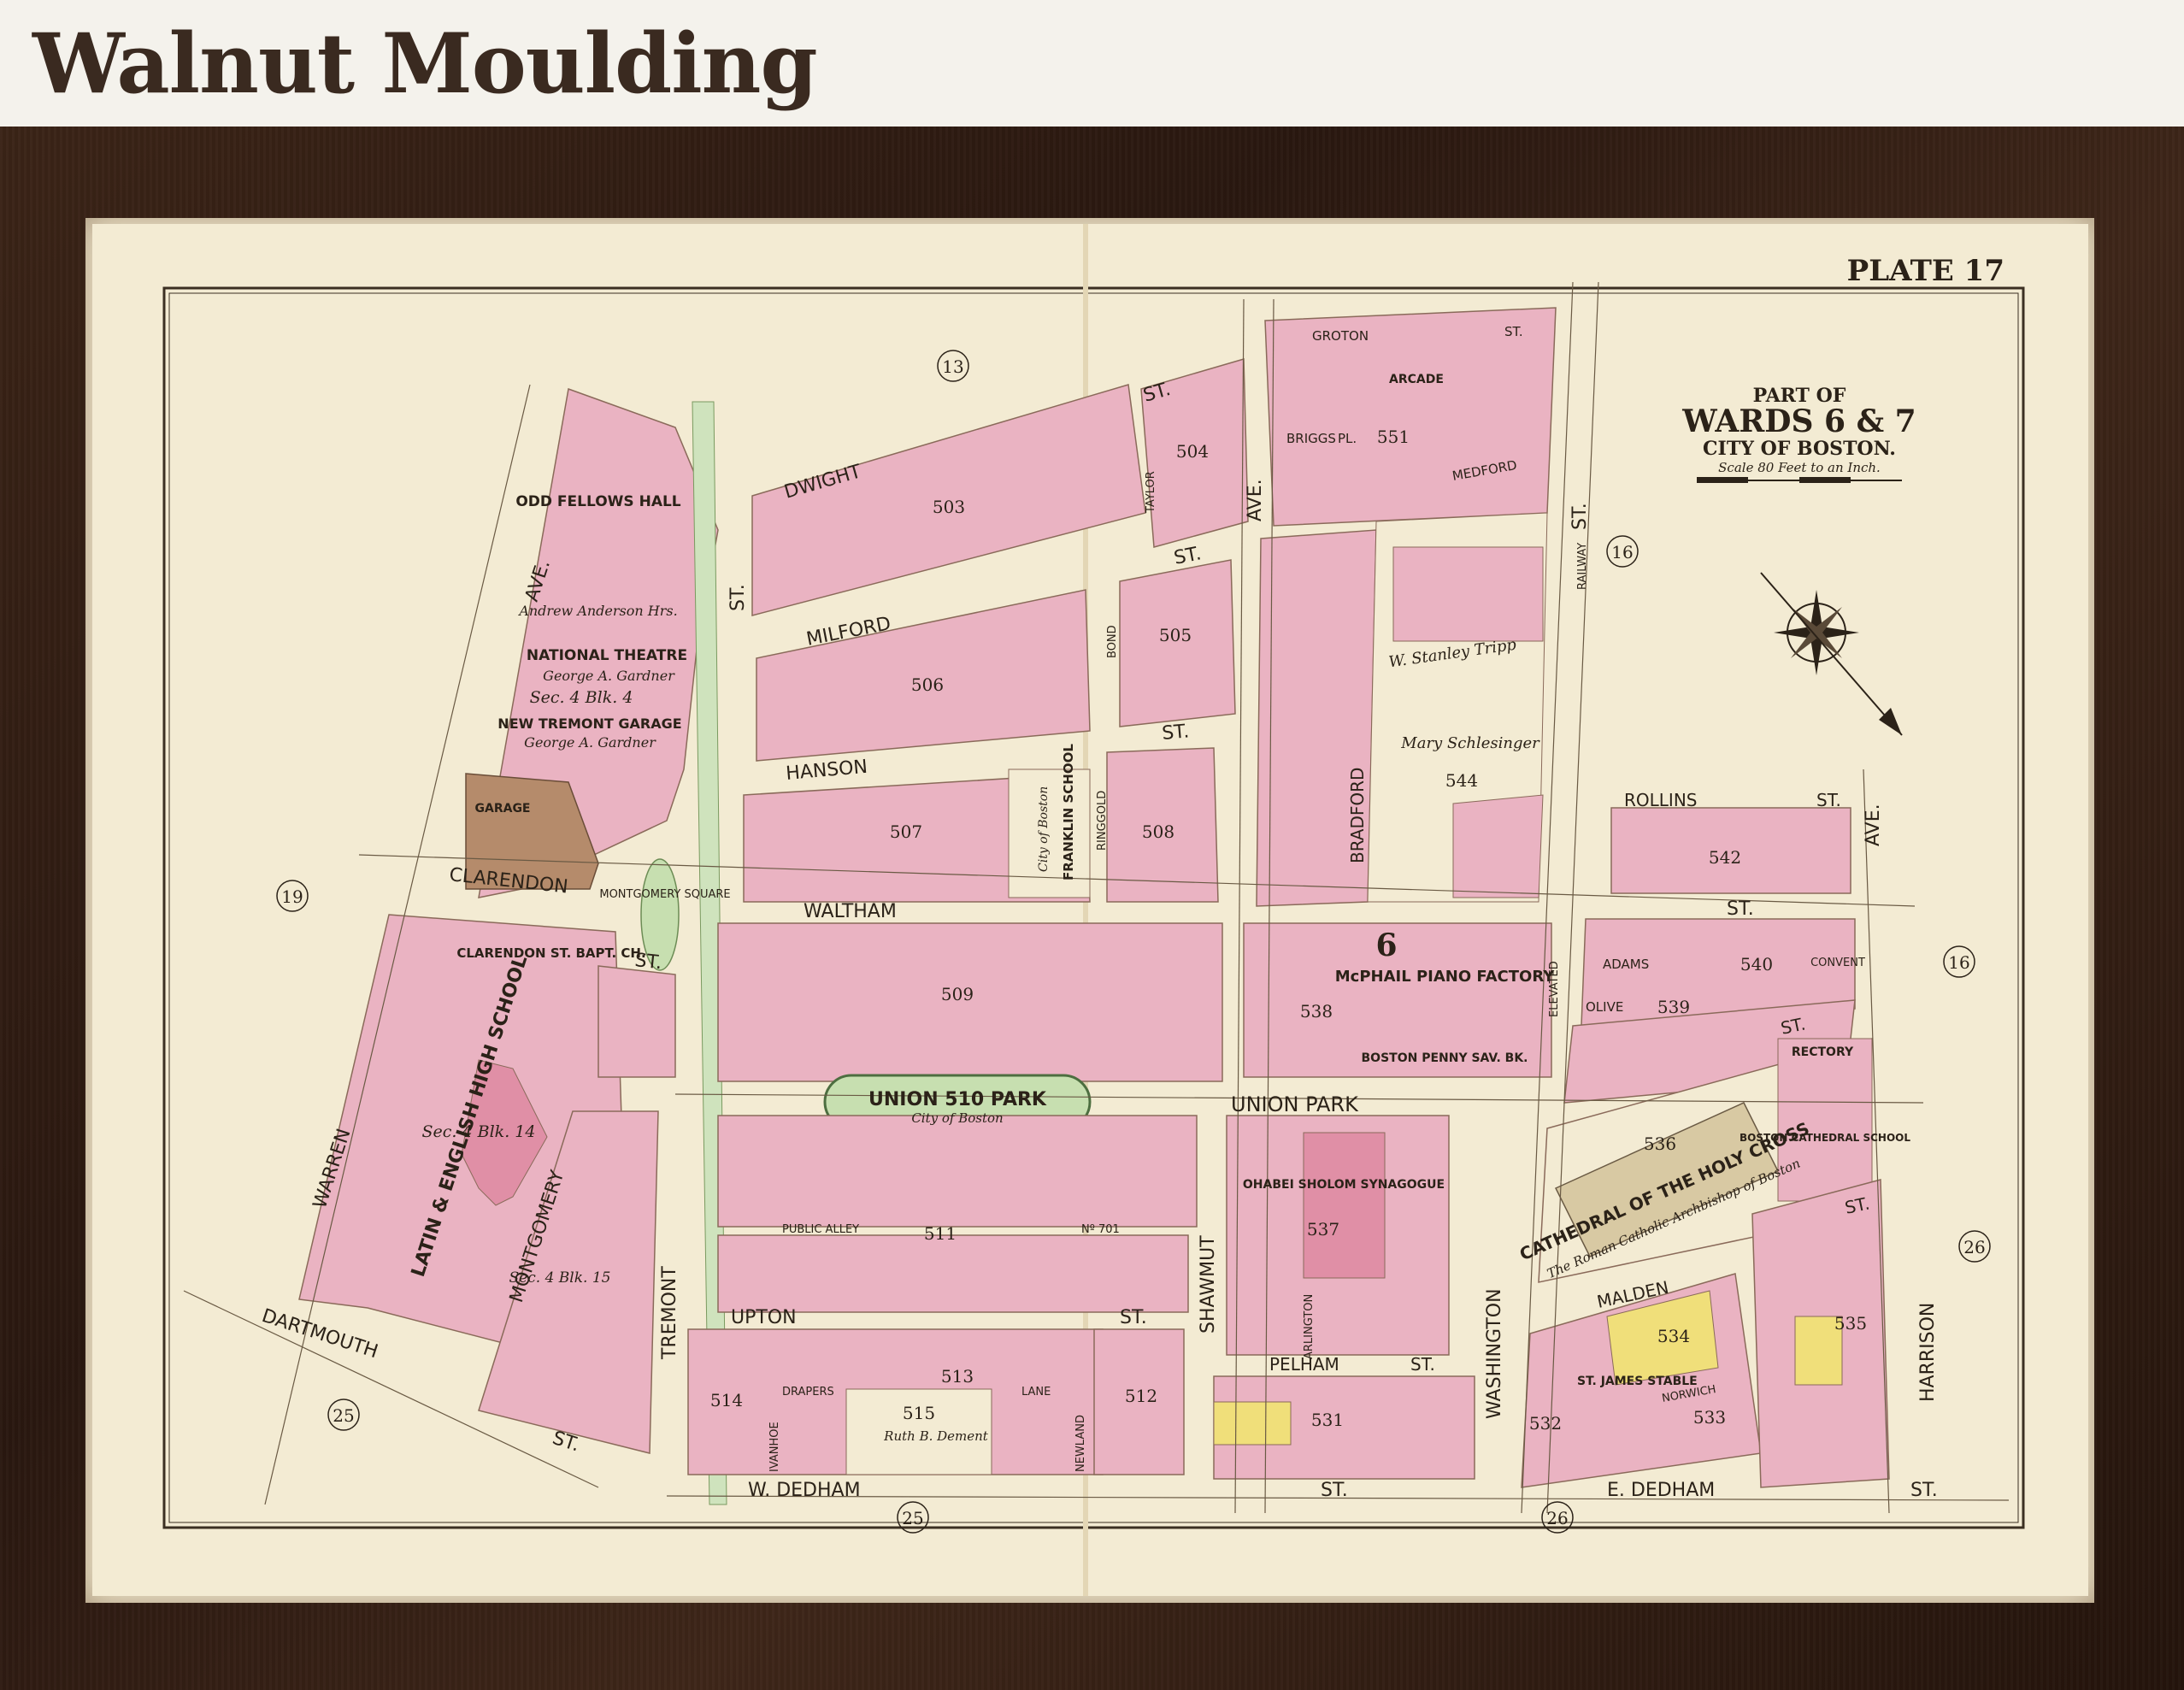 Image resolution: width=2184 pixels, height=1690 pixels. I want to click on block-542: 542, so click(1725, 857).